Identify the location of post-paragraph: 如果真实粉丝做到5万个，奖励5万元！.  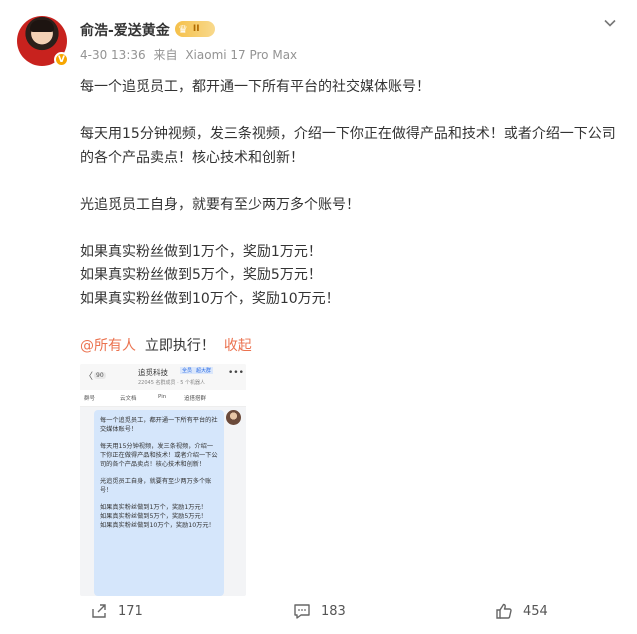
(201, 275).